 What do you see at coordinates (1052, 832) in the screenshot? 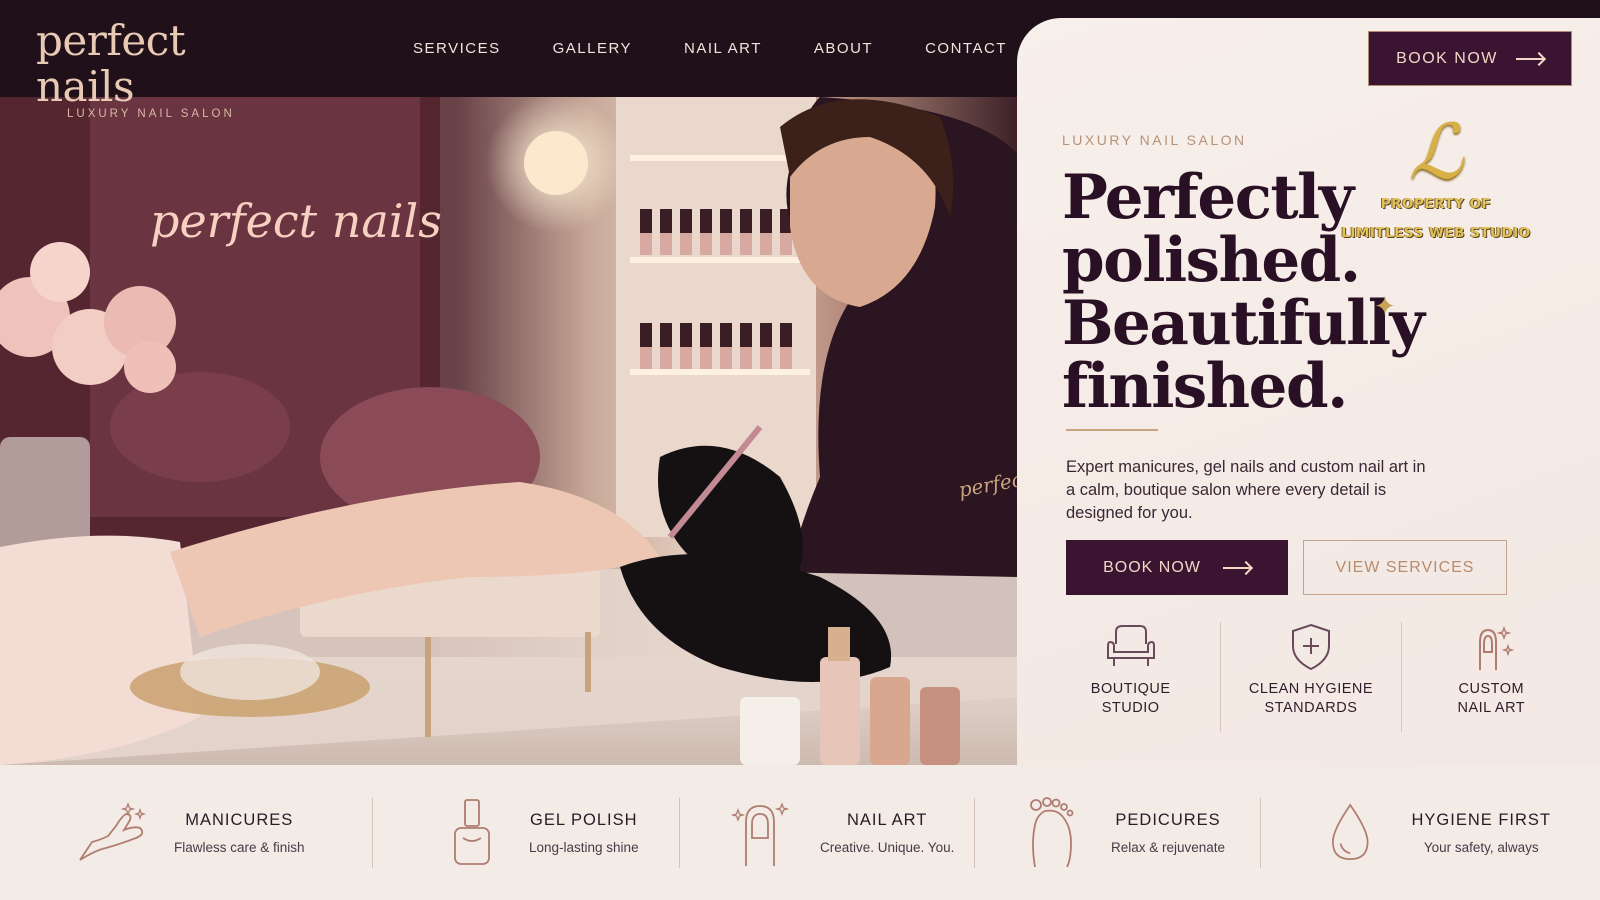
I see `foot-icon` at bounding box center [1052, 832].